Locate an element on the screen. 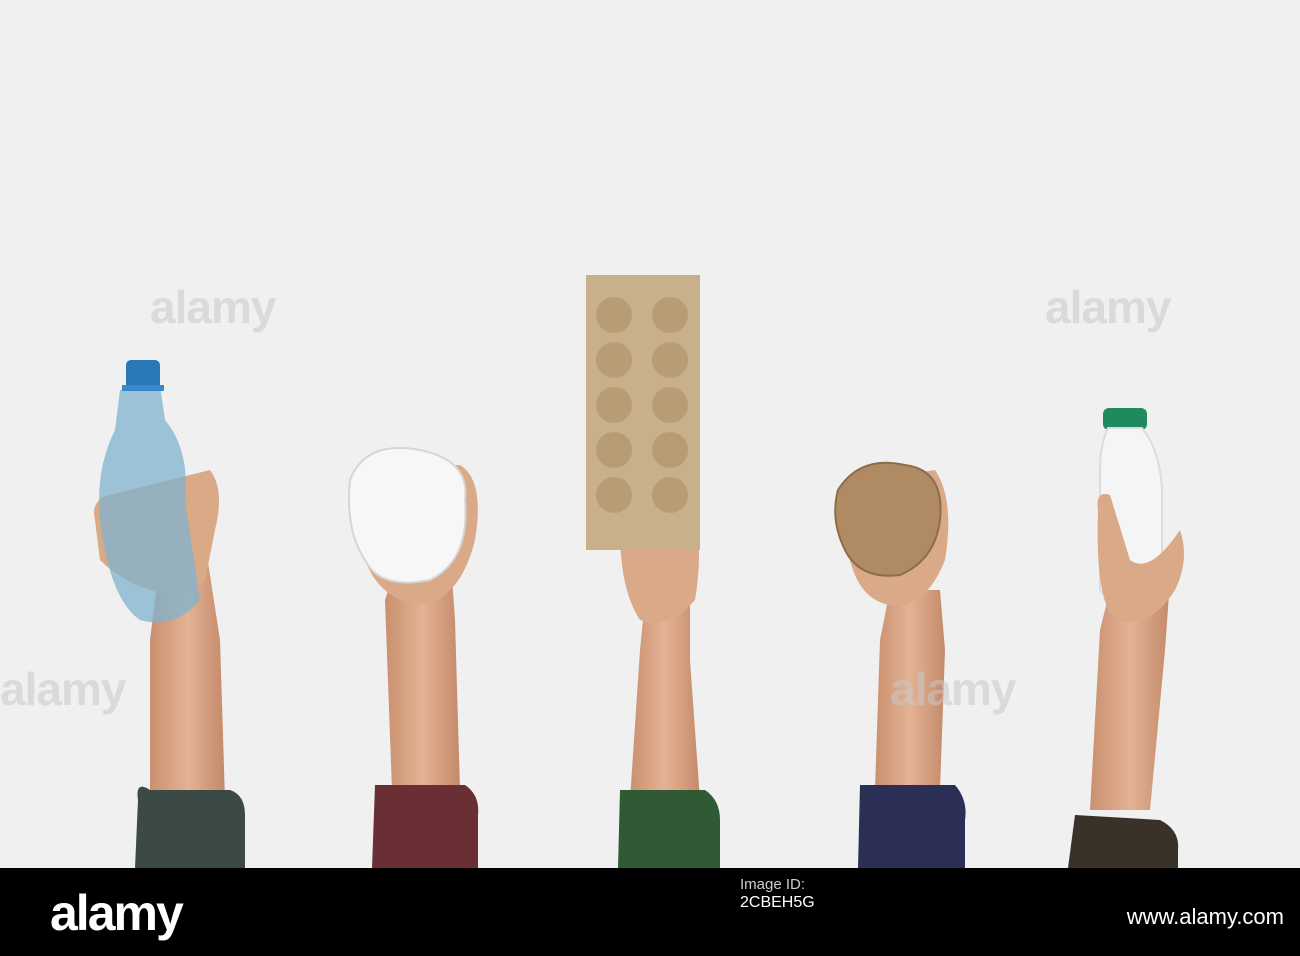  hand-with-white-bottle is located at coordinates (1126, 638).